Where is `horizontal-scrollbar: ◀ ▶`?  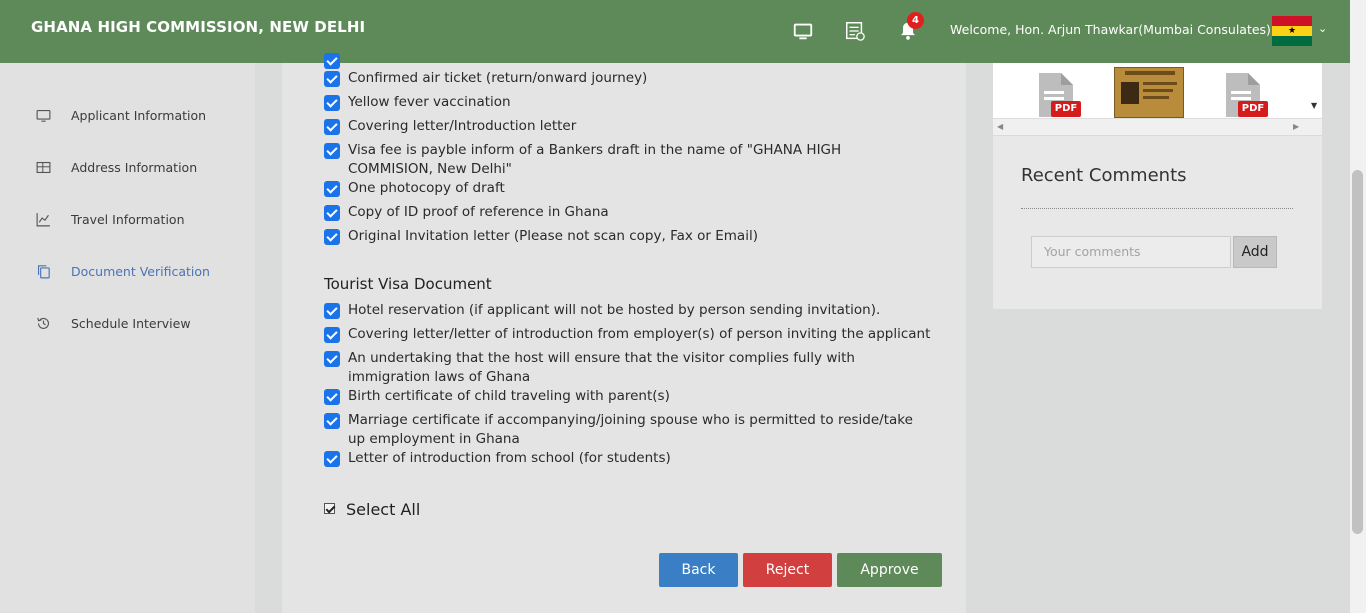 horizontal-scrollbar: ◀ ▶ is located at coordinates (1157, 126).